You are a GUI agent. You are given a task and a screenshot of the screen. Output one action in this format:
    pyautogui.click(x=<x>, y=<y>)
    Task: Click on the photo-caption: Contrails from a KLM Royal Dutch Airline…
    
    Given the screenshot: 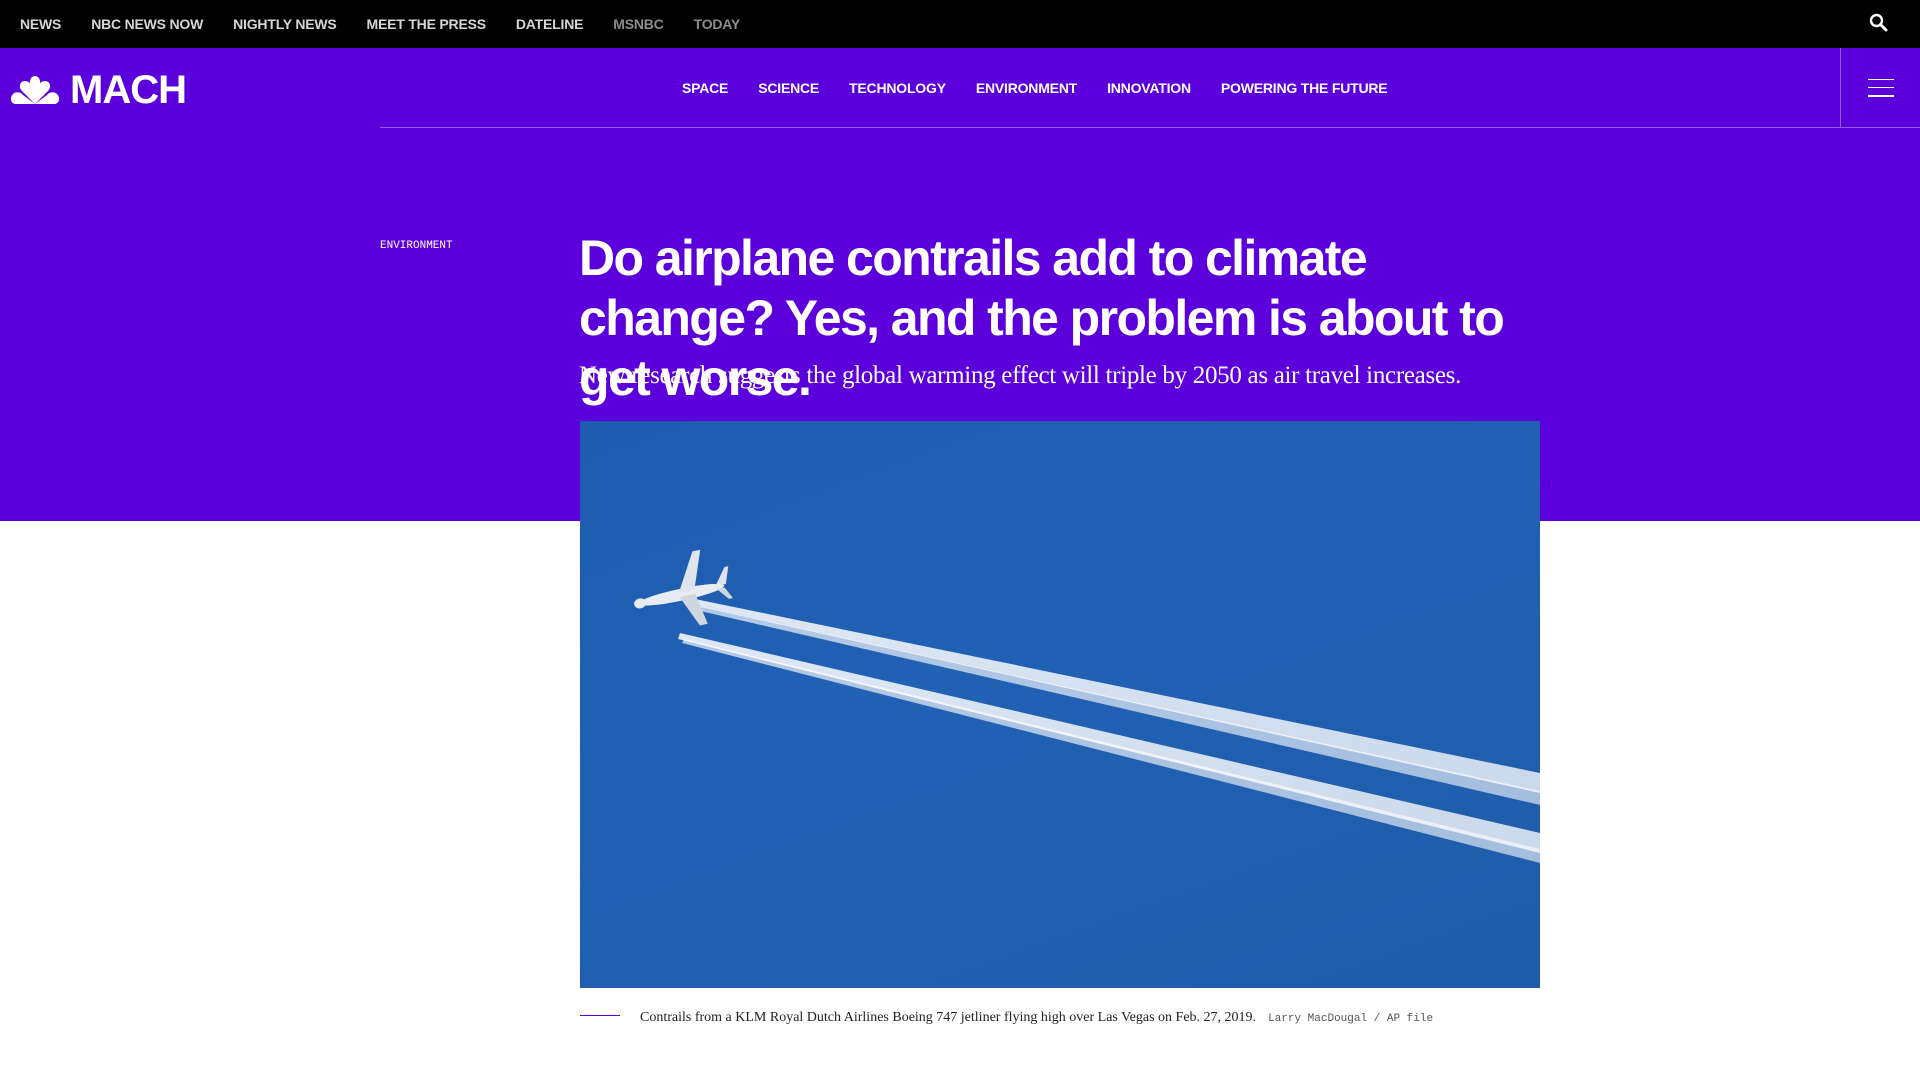 What is the action you would take?
    pyautogui.click(x=1060, y=1018)
    